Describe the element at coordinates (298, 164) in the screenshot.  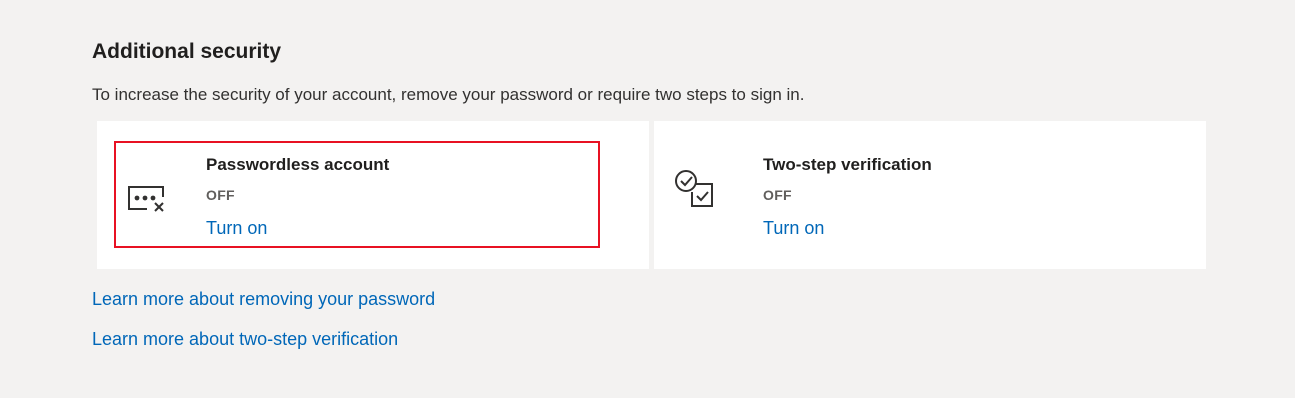
I see `card-title: Passwordless account` at that location.